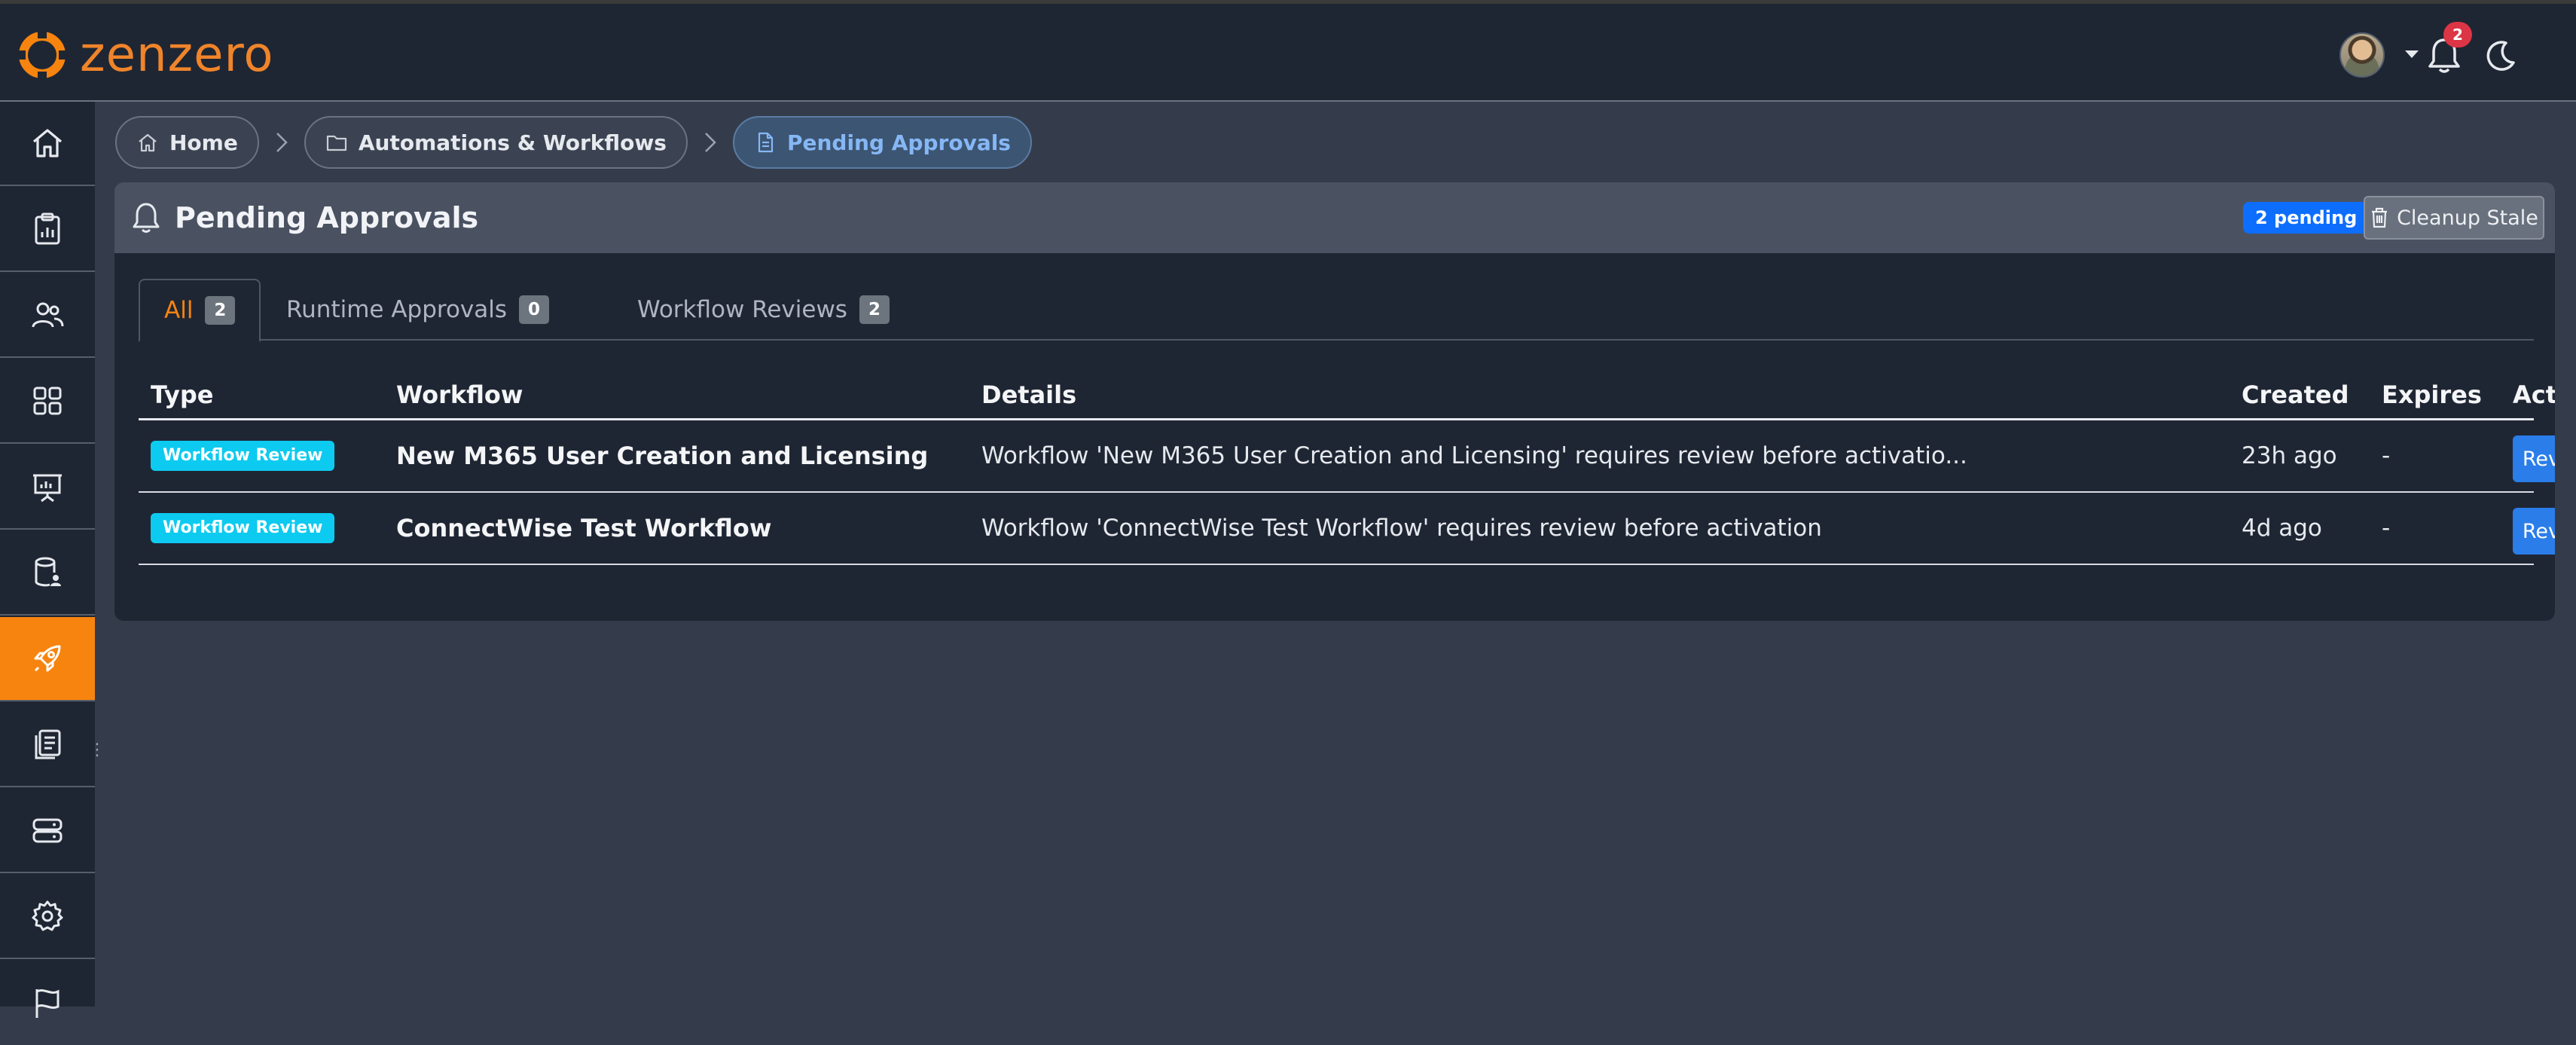 Image resolution: width=2576 pixels, height=1045 pixels. What do you see at coordinates (2468, 218) in the screenshot?
I see `cleanup-stale-label: Cleanup Stale` at bounding box center [2468, 218].